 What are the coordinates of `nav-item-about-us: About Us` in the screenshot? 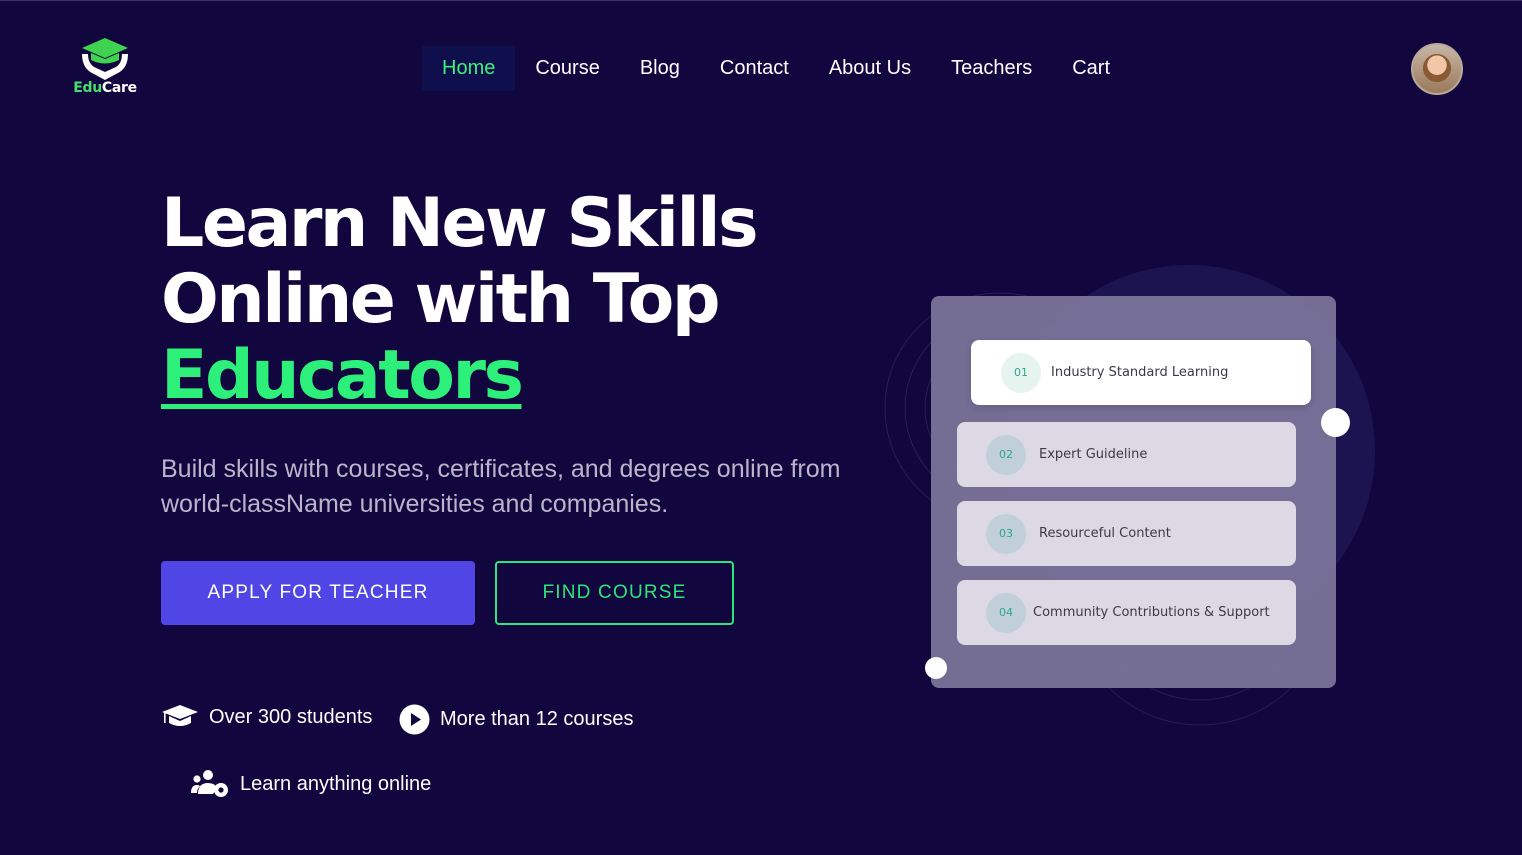 It's located at (870, 68).